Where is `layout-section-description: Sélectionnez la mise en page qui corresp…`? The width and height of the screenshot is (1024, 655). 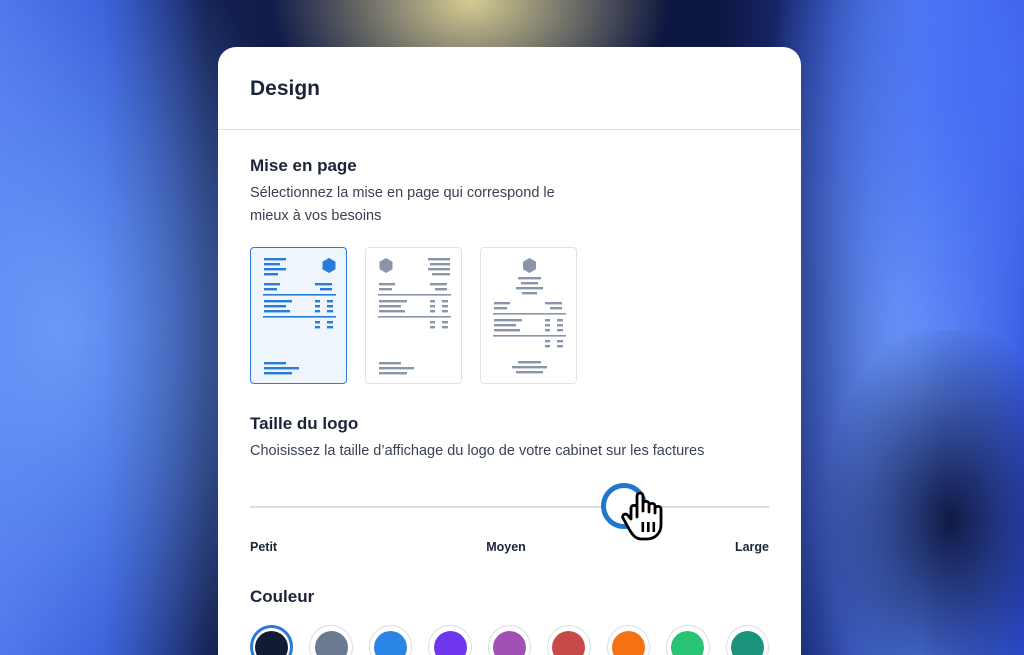
layout-section-description: Sélectionnez la mise en page qui corresp… is located at coordinates (509, 205).